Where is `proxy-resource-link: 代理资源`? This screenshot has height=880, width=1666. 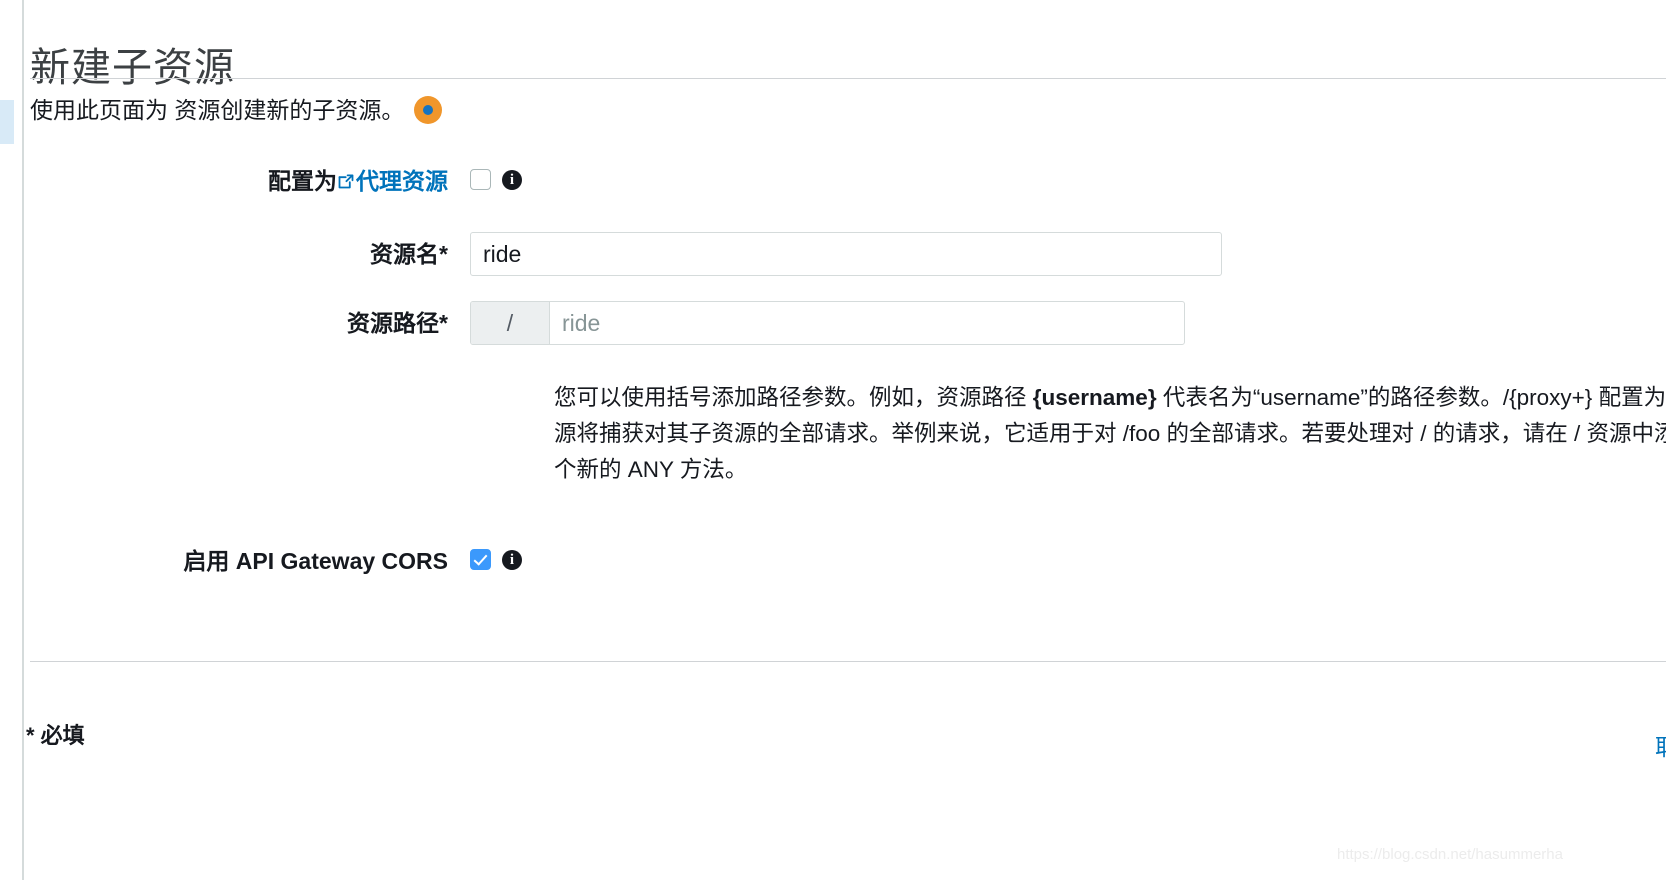
proxy-resource-link: 代理资源 is located at coordinates (392, 181).